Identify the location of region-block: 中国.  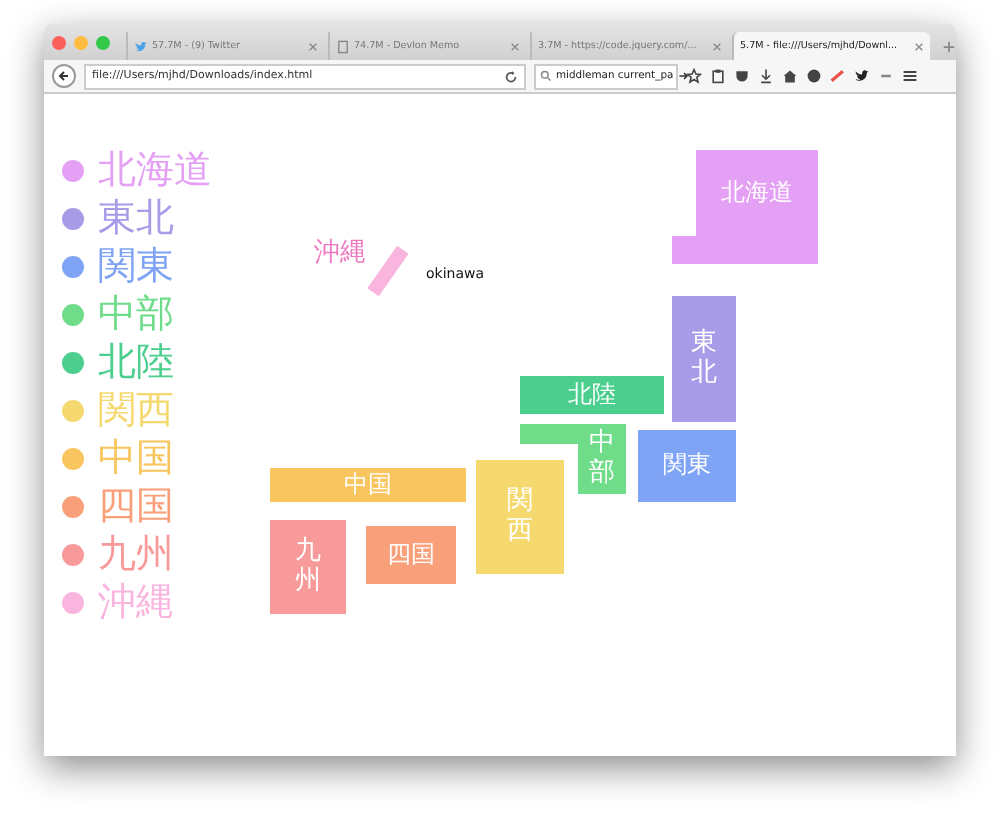
(368, 485).